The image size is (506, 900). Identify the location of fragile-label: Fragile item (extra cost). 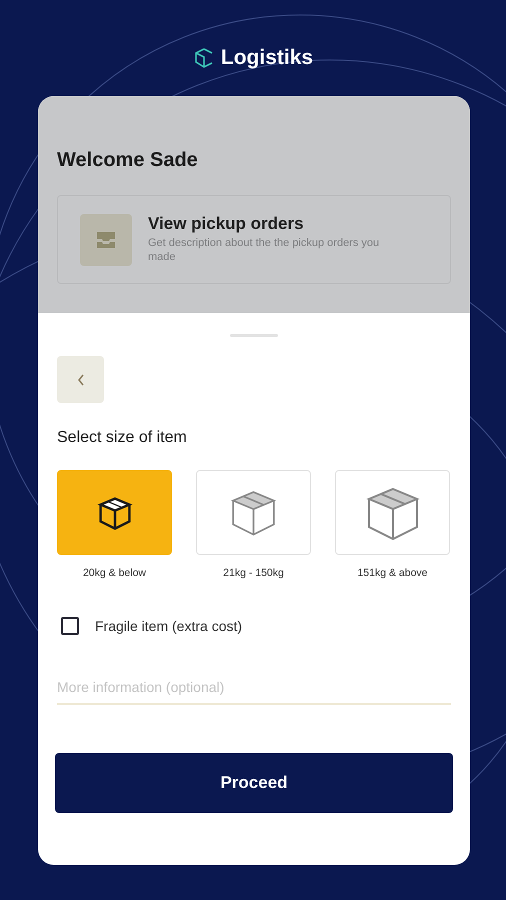
(168, 626).